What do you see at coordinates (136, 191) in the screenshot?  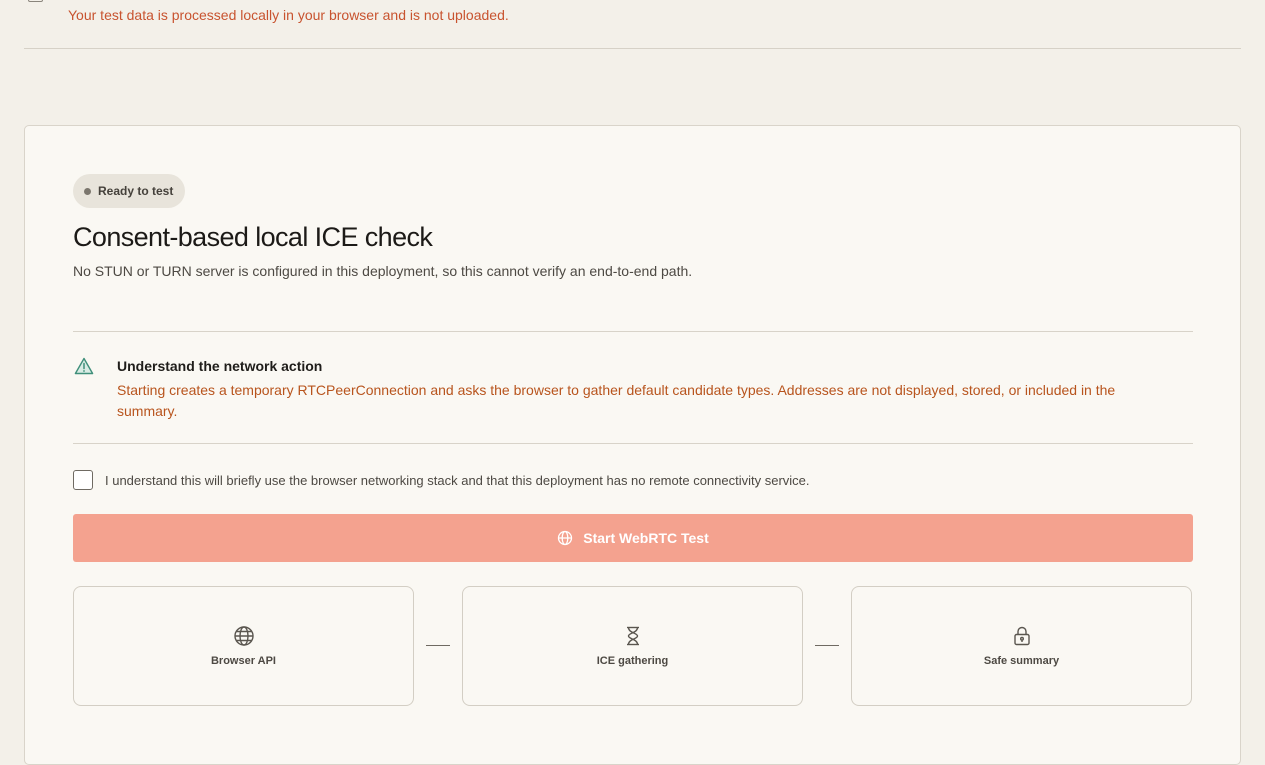 I see `status-label: Ready to test` at bounding box center [136, 191].